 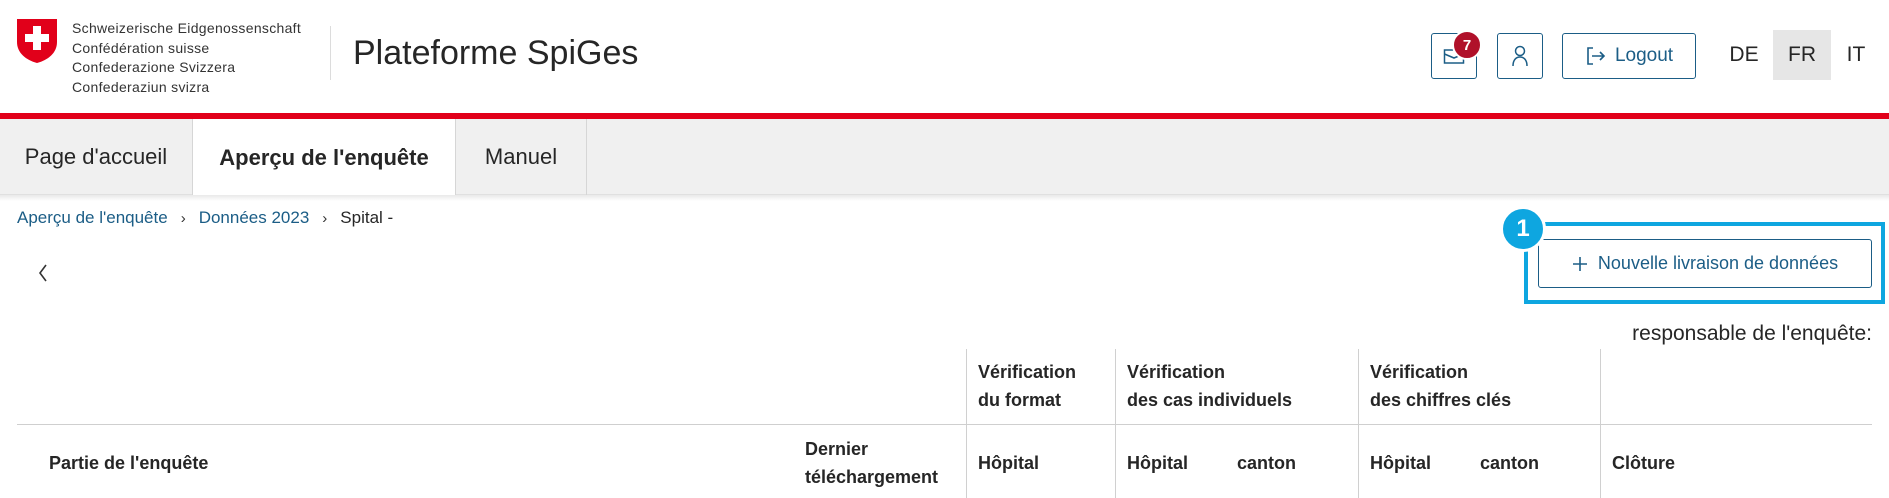 What do you see at coordinates (37, 41) in the screenshot?
I see `swiss-coat-of-arms-icon` at bounding box center [37, 41].